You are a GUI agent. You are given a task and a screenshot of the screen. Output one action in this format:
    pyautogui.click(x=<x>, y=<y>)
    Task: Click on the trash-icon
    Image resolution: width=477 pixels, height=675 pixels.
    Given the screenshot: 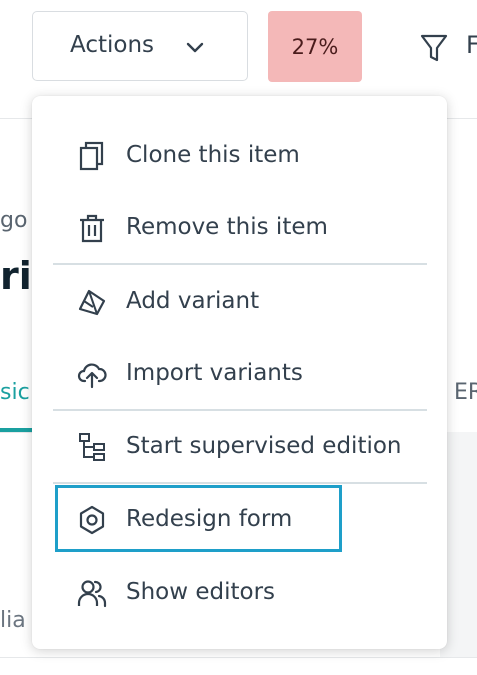 What is the action you would take?
    pyautogui.click(x=92, y=228)
    